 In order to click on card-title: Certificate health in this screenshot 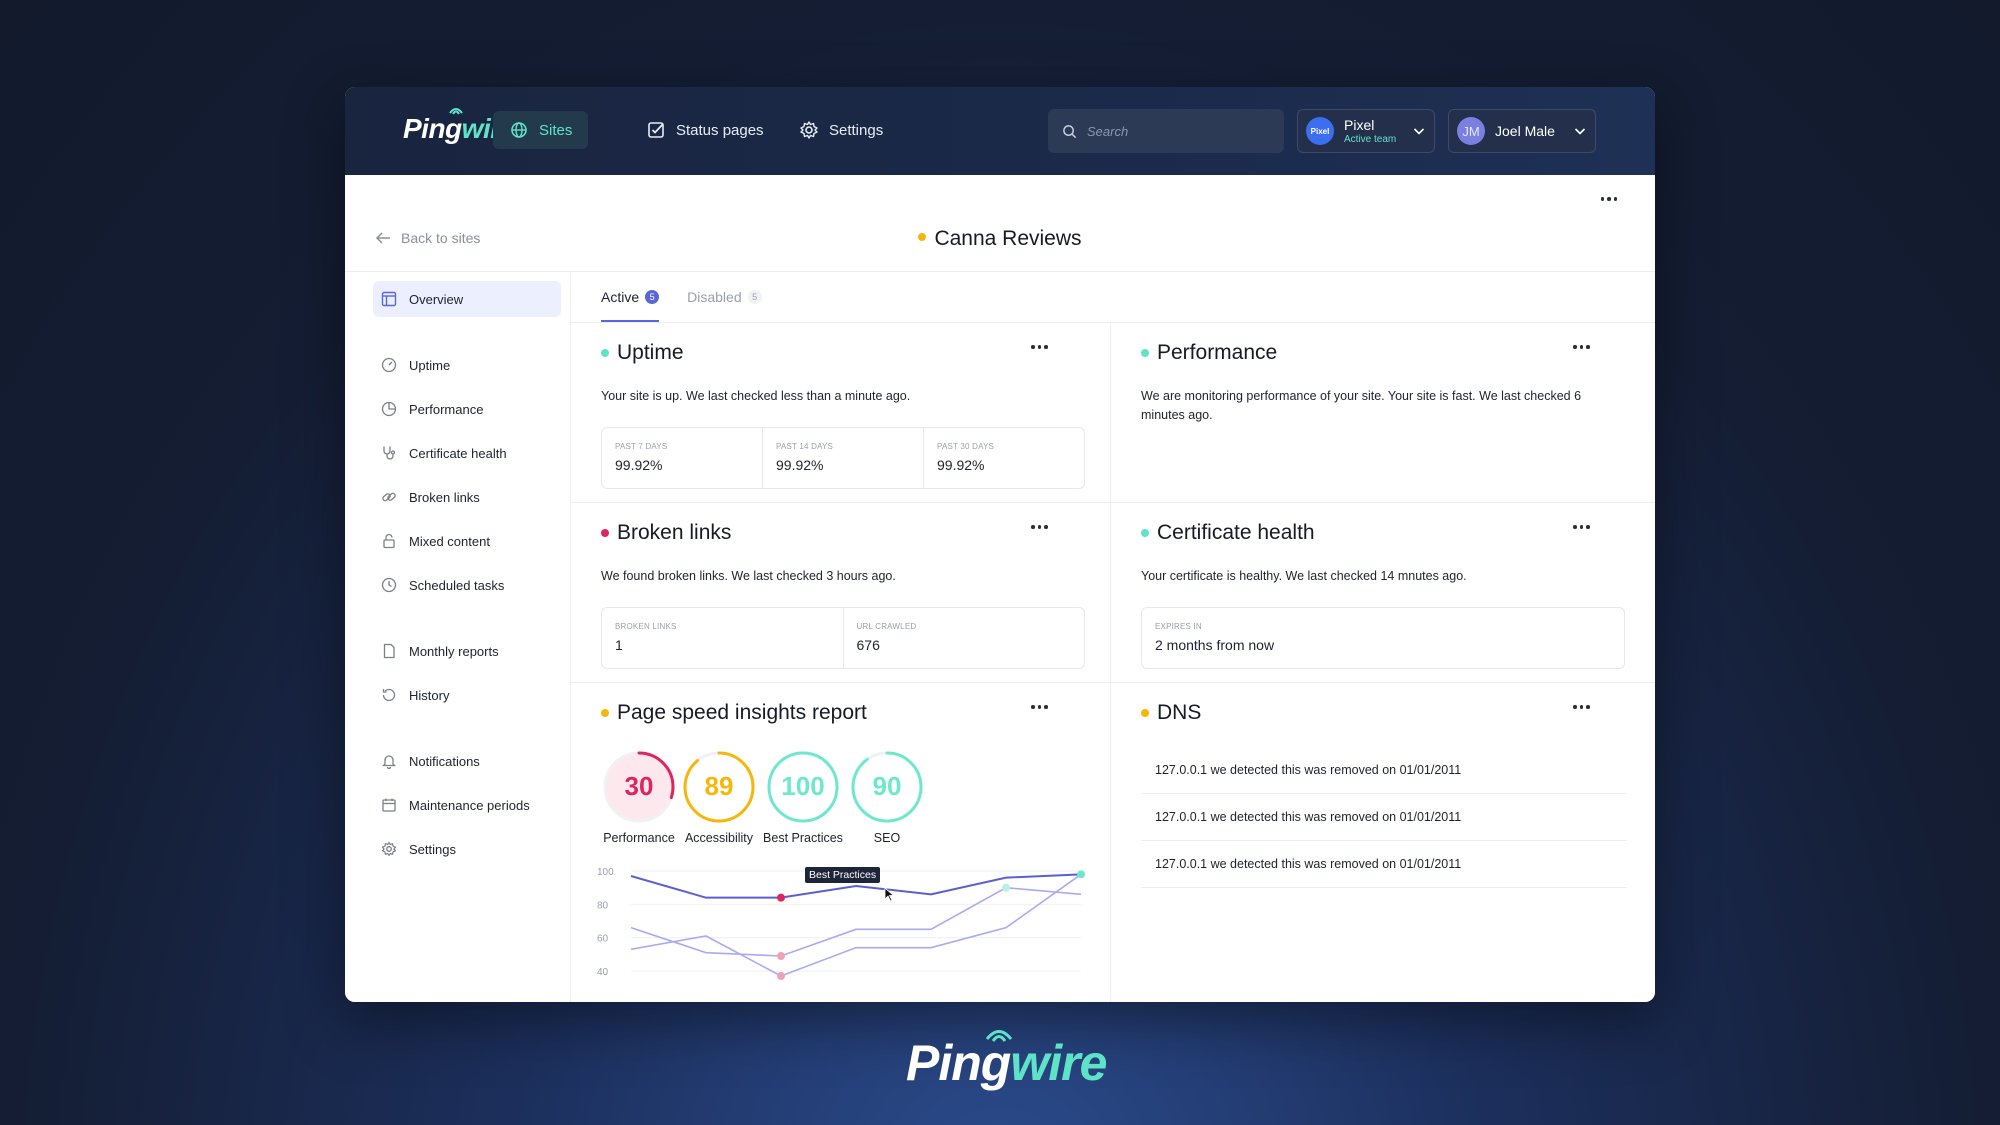, I will do `click(1228, 533)`.